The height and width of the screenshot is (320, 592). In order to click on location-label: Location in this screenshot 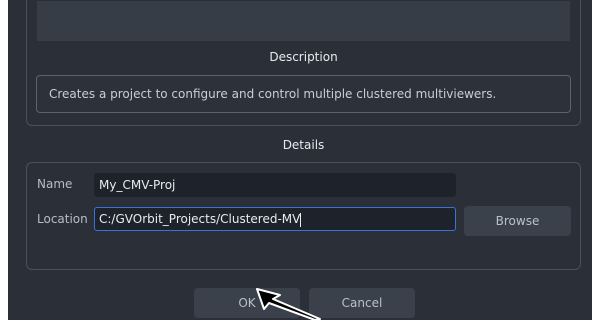, I will do `click(62, 219)`.